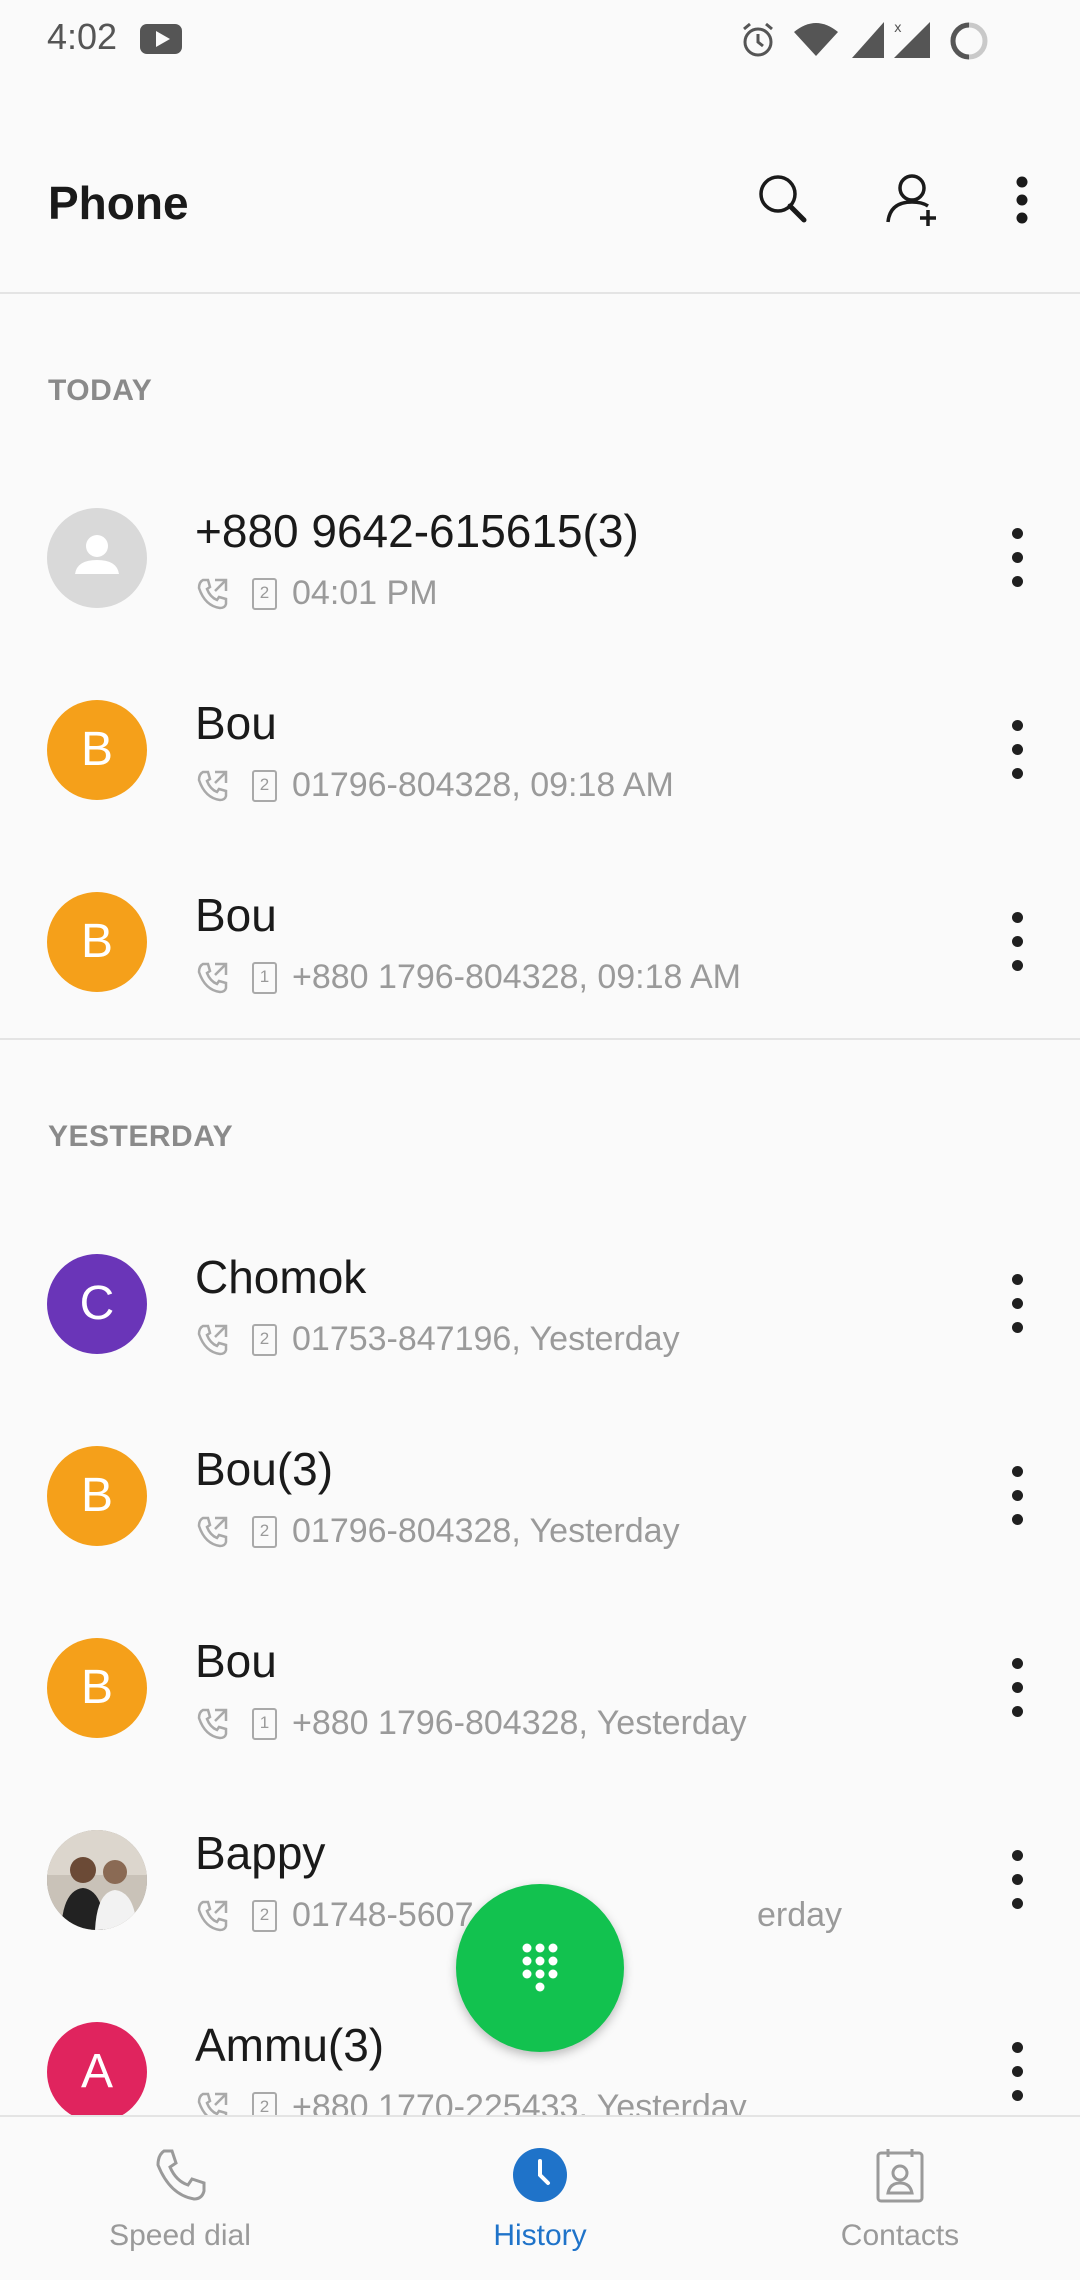 This screenshot has height=2280, width=1080. Describe the element at coordinates (417, 531) in the screenshot. I see `contact-name: +880 9642-615615(3)` at that location.